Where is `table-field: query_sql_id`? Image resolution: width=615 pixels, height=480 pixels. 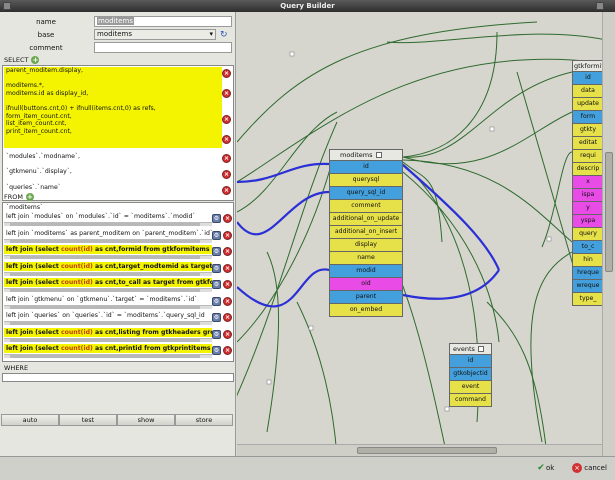
table-field: query_sql_id is located at coordinates (366, 192).